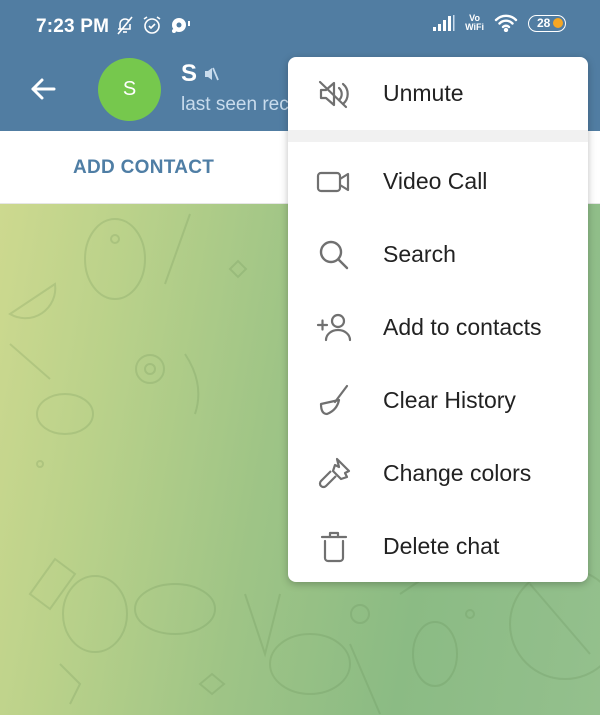 The width and height of the screenshot is (600, 715). I want to click on signal-icon, so click(444, 23).